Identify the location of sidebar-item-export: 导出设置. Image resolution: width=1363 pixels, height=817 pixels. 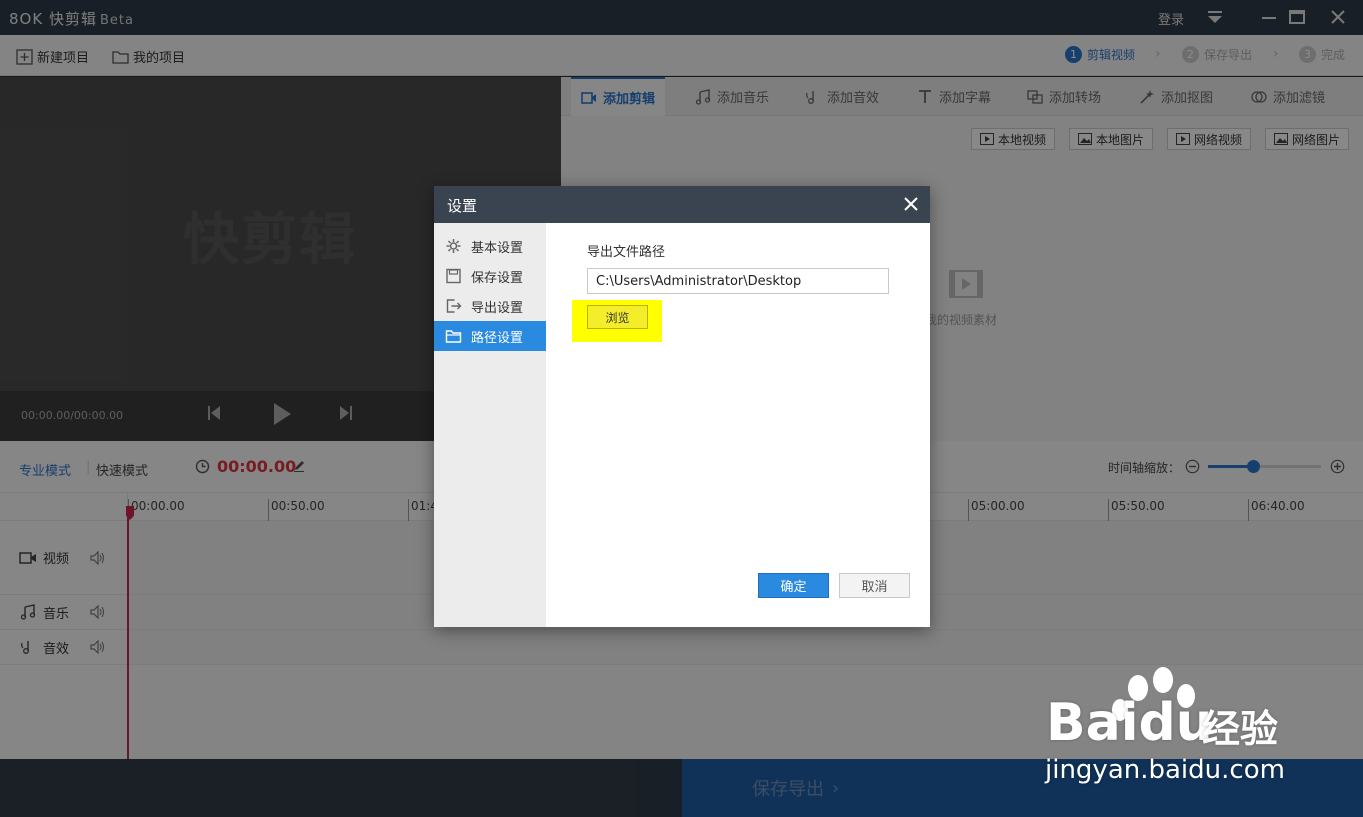
(490, 306).